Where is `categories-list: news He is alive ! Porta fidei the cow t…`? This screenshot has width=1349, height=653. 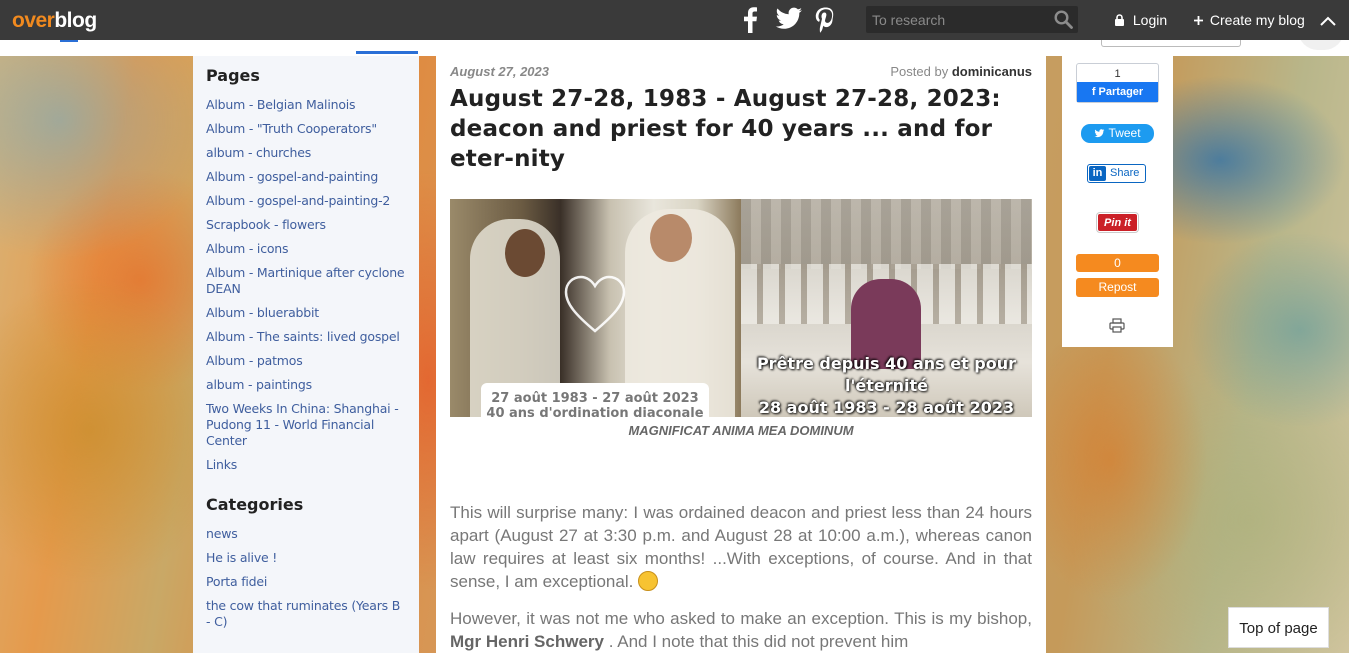
categories-list: news He is alive ! Porta fidei the cow t… is located at coordinates (306, 578).